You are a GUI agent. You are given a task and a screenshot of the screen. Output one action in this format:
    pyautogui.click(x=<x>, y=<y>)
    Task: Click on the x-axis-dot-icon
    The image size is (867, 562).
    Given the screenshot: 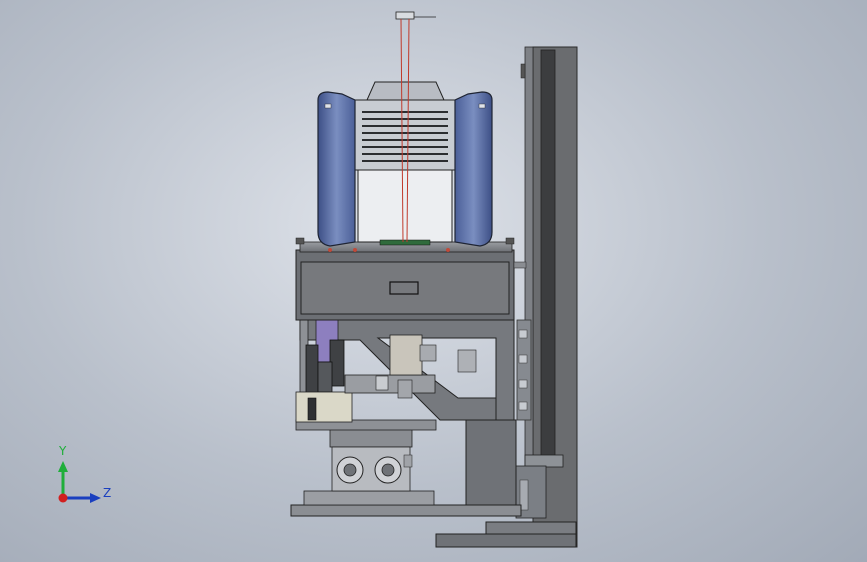 What is the action you would take?
    pyautogui.click(x=63, y=498)
    